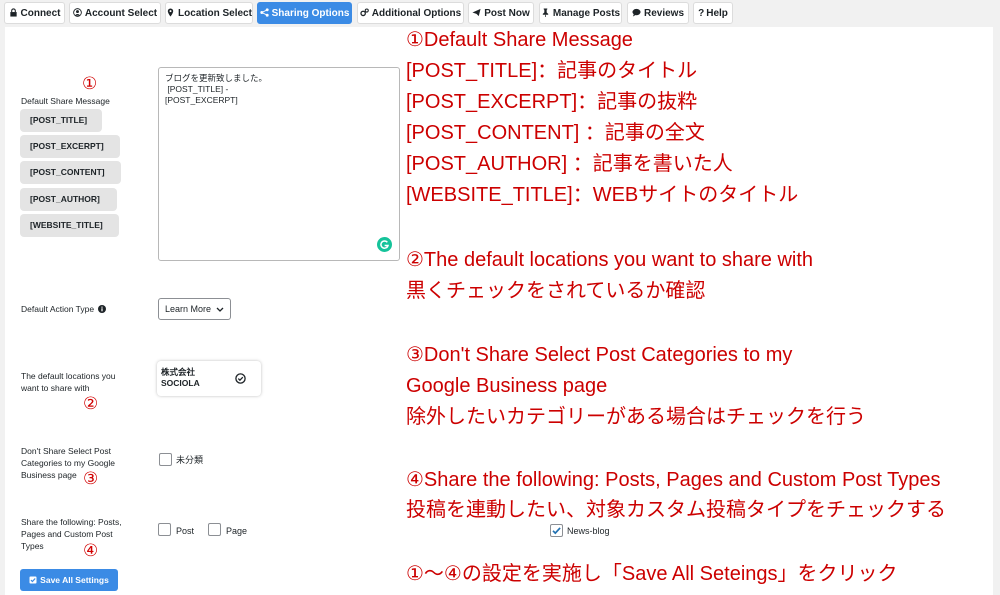 The image size is (1000, 595). I want to click on post-type-post-label: Post, so click(185, 531).